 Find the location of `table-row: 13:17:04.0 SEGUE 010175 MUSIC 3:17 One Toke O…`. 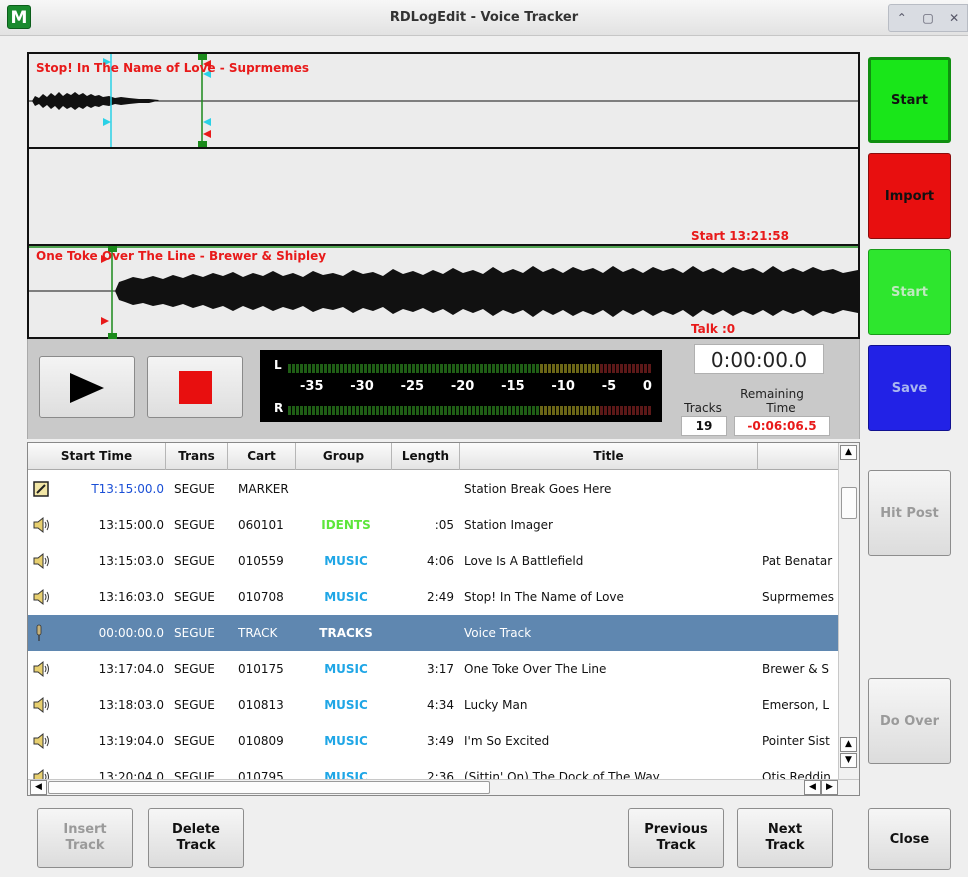

table-row: 13:17:04.0 SEGUE 010175 MUSIC 3:17 One Toke O… is located at coordinates (433, 669).